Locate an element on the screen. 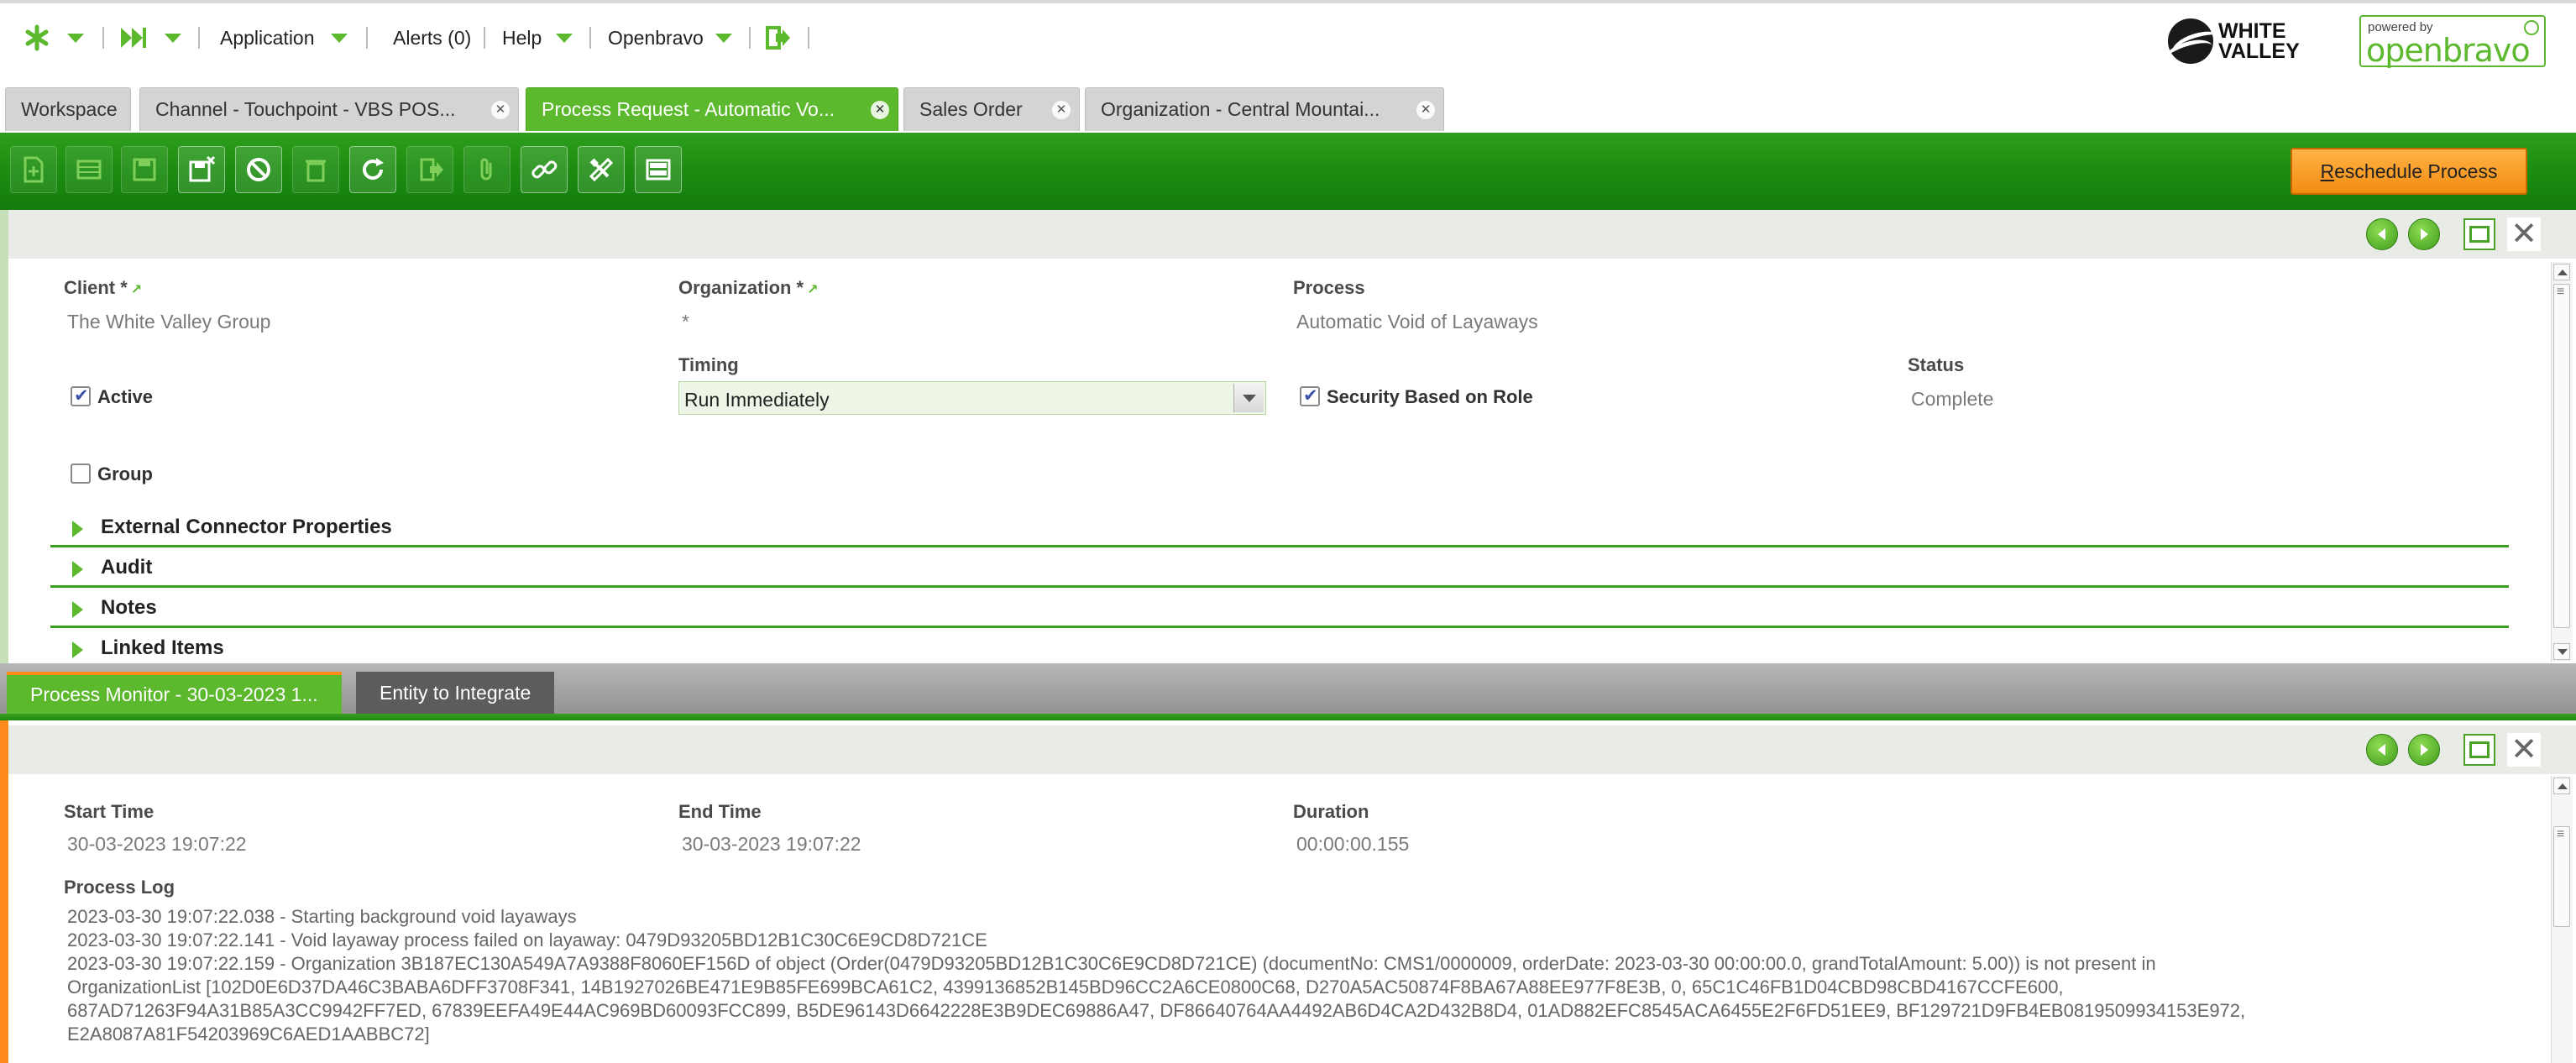  user-menu-dropdown is located at coordinates (724, 38).